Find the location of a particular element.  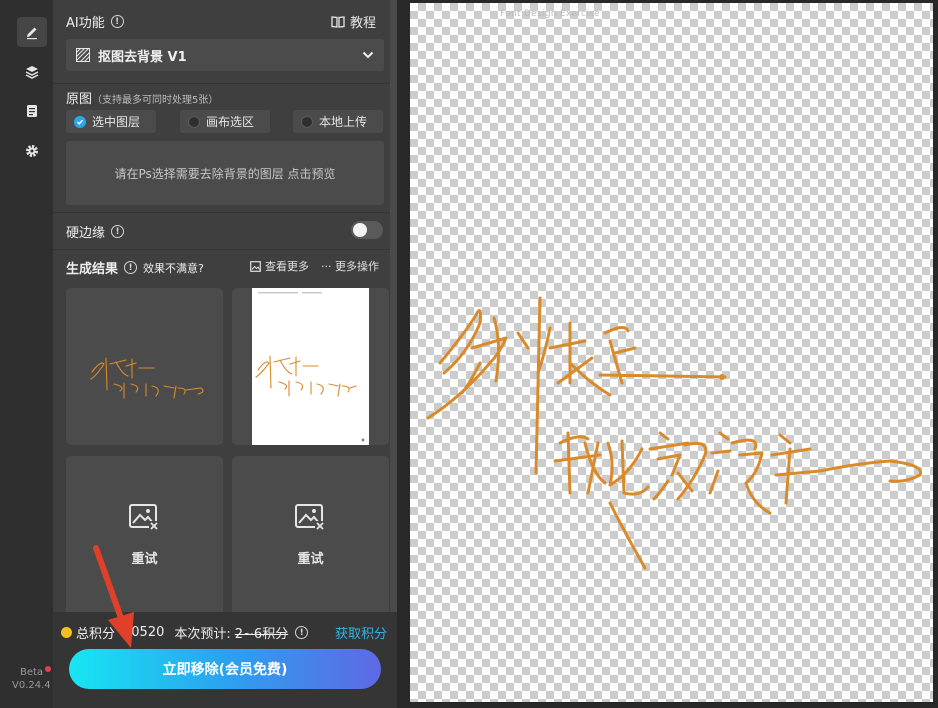

radio-checked-icon is located at coordinates (80, 121).